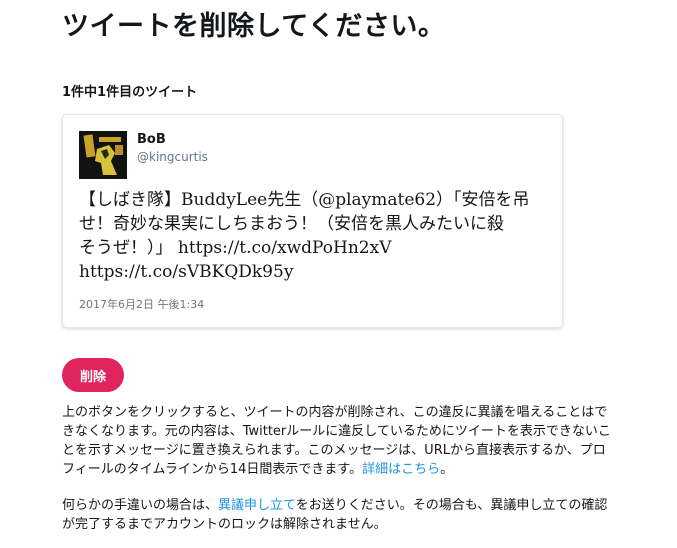 The width and height of the screenshot is (677, 548). What do you see at coordinates (151, 139) in the screenshot?
I see `display-name: BoB` at bounding box center [151, 139].